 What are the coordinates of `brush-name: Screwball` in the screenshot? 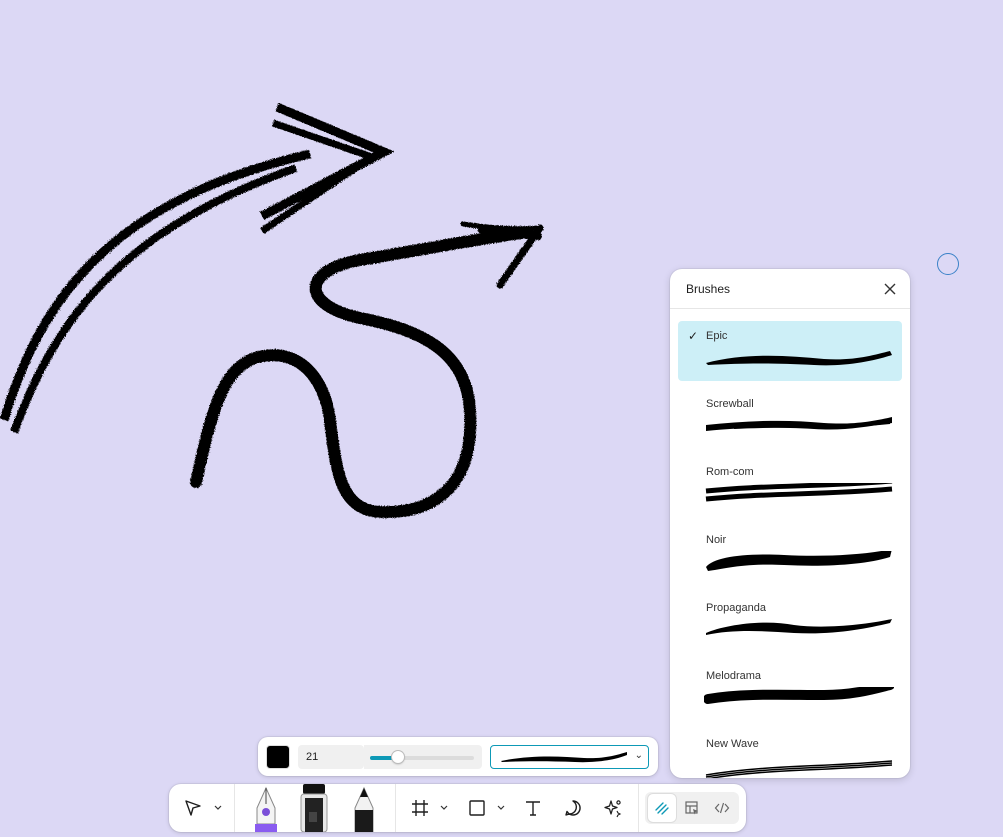 It's located at (730, 404).